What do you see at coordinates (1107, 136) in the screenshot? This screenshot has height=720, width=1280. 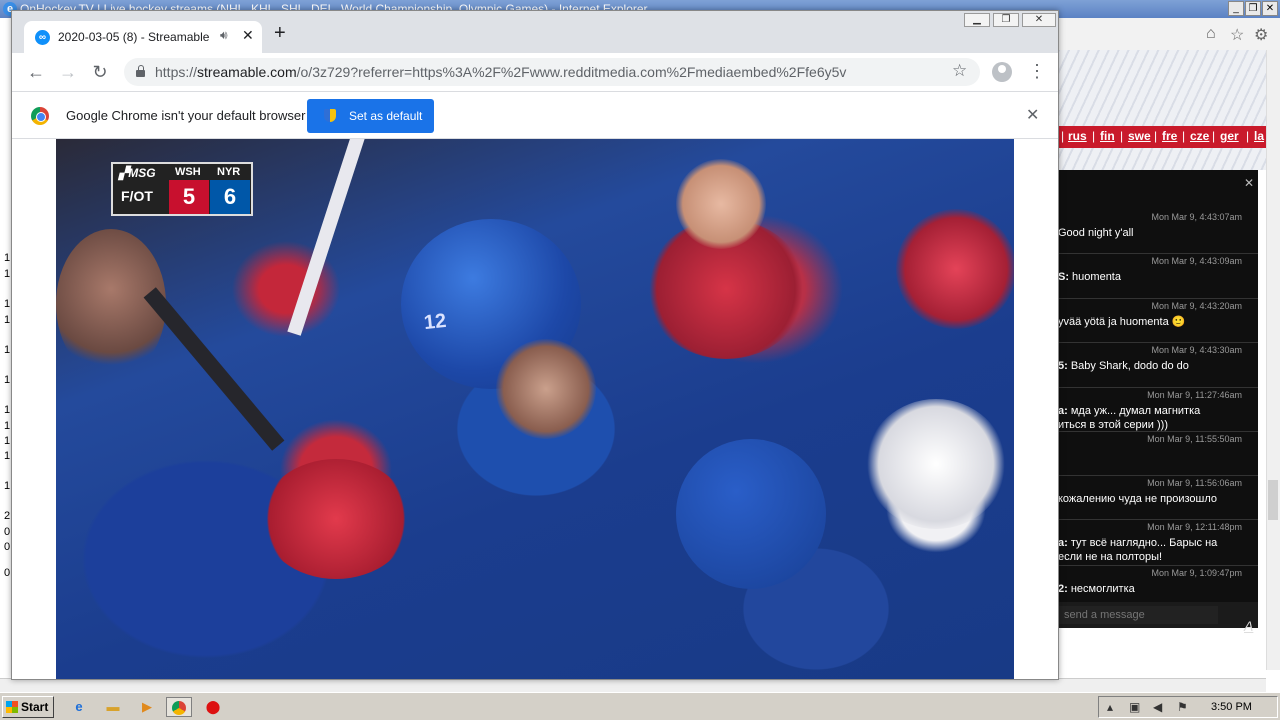 I see `lang-link-fin: fin` at bounding box center [1107, 136].